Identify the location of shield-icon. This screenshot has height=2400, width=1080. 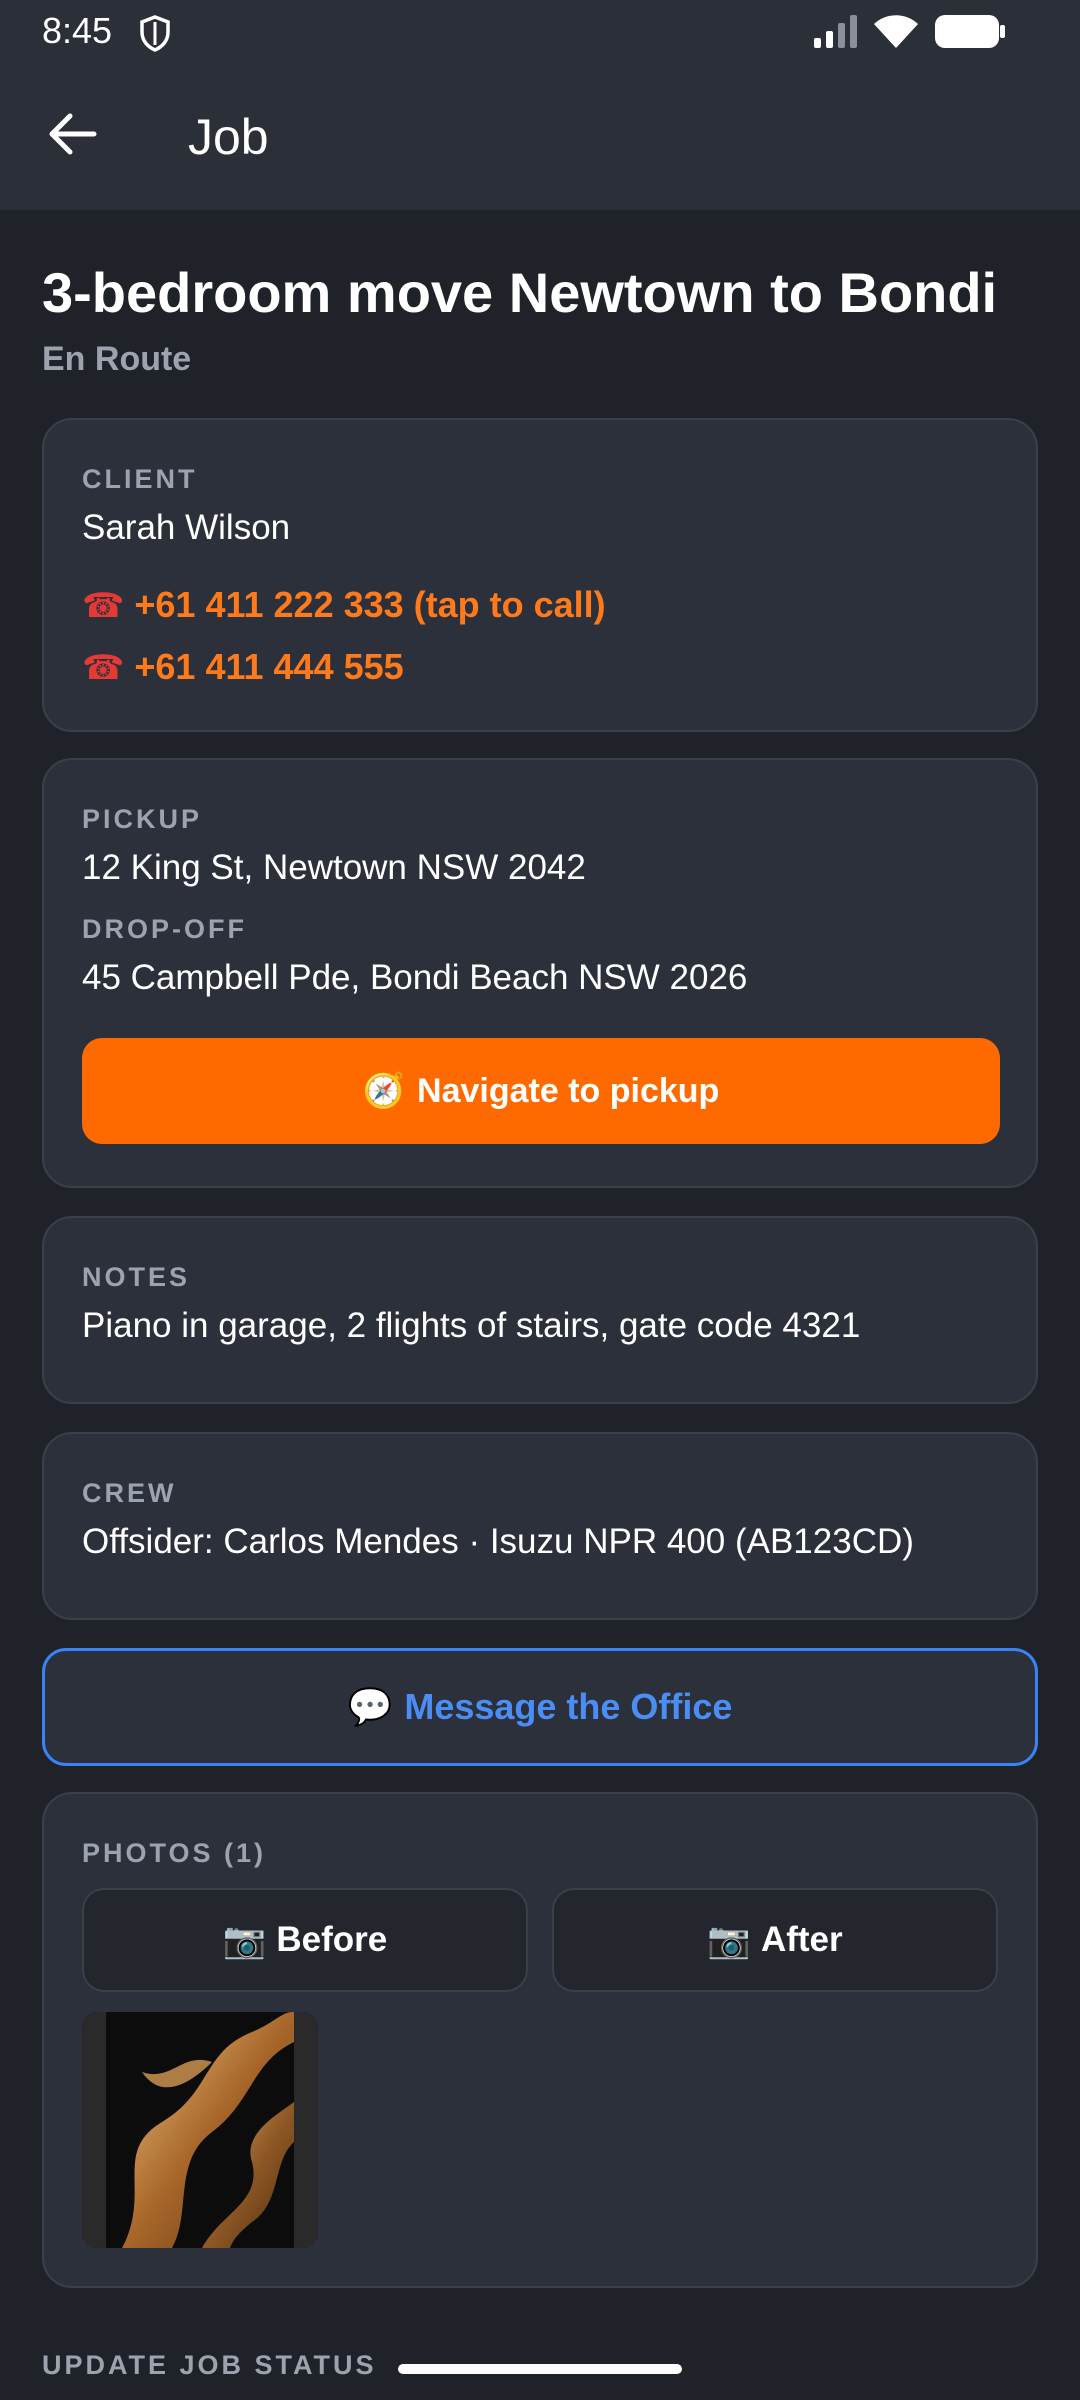
(155, 35).